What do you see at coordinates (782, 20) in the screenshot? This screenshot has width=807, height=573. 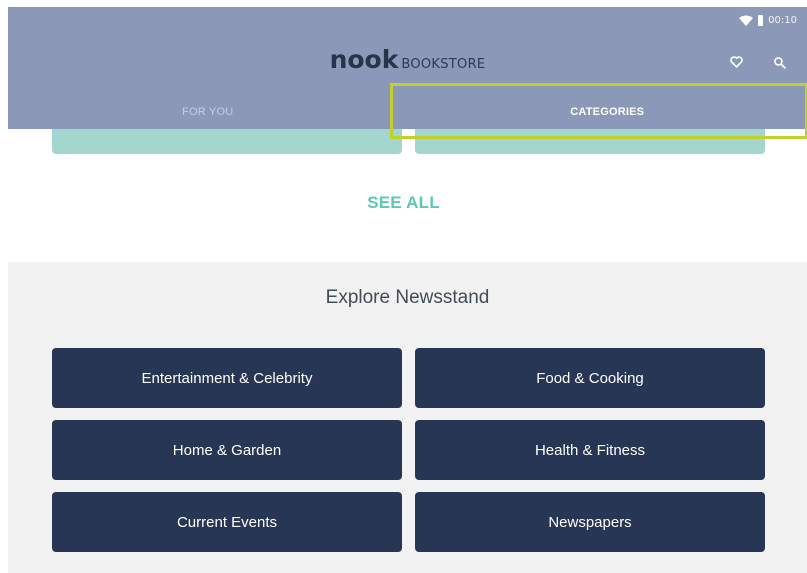 I see `status-time: 00:10` at bounding box center [782, 20].